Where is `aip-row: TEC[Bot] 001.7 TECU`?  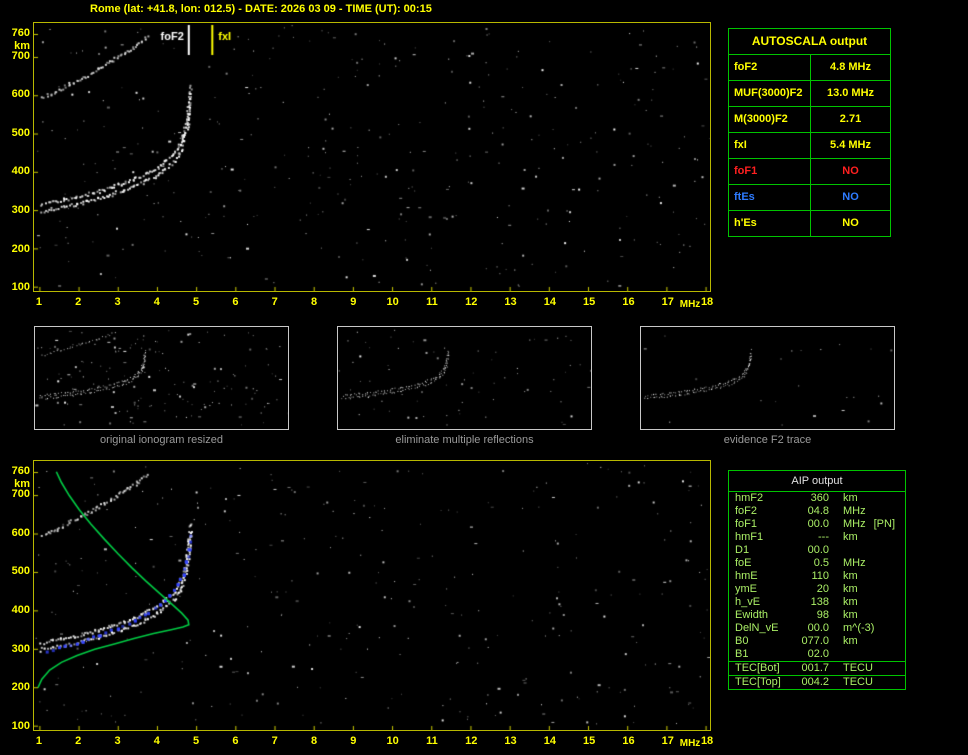 aip-row: TEC[Bot] 001.7 TECU is located at coordinates (817, 668).